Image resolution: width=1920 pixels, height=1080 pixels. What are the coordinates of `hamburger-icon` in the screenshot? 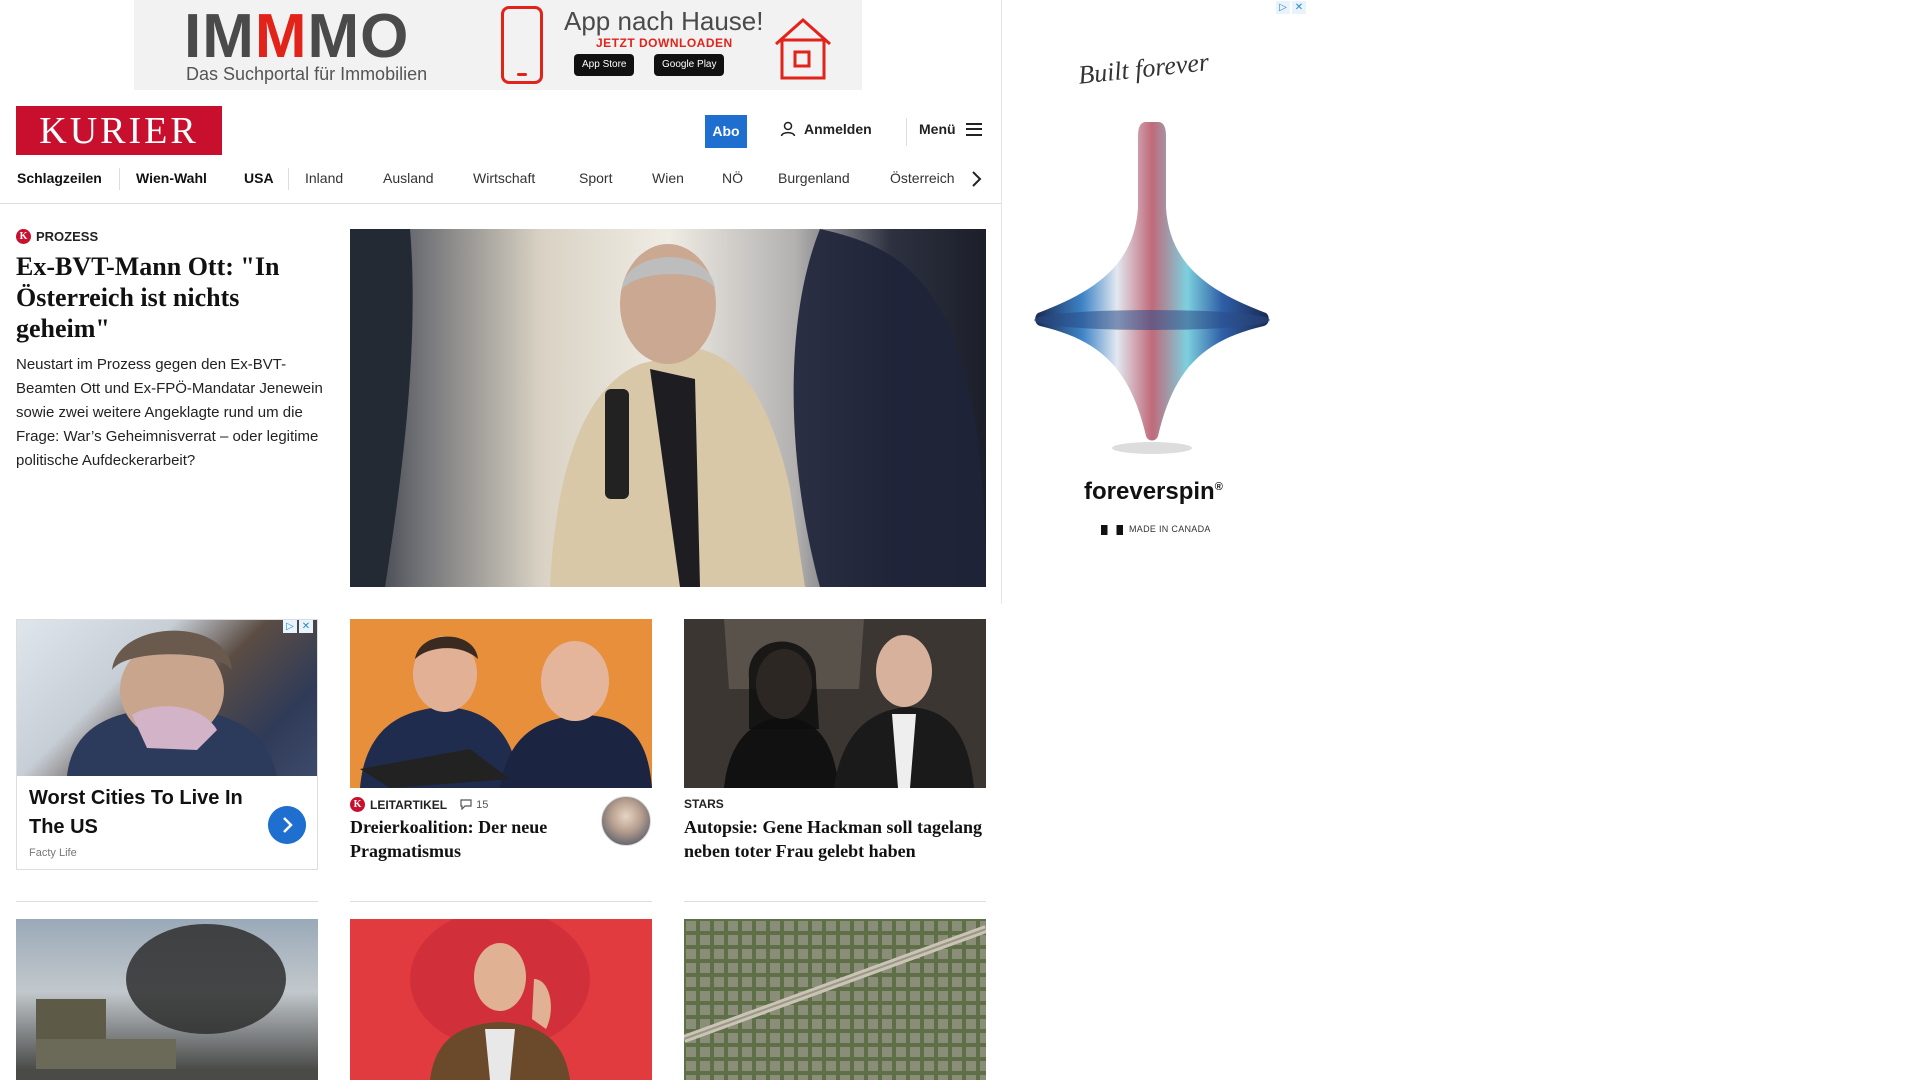 It's located at (973, 129).